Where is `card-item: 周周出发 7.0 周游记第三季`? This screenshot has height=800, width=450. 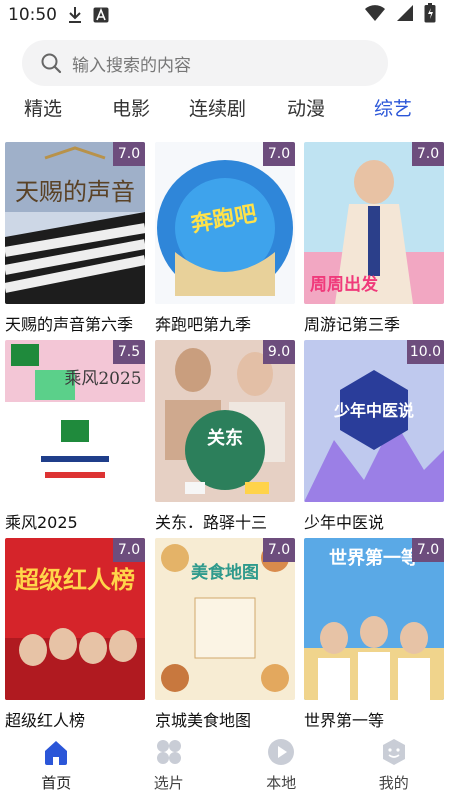
card-item: 周周出发 7.0 周游记第三季 is located at coordinates (374, 238).